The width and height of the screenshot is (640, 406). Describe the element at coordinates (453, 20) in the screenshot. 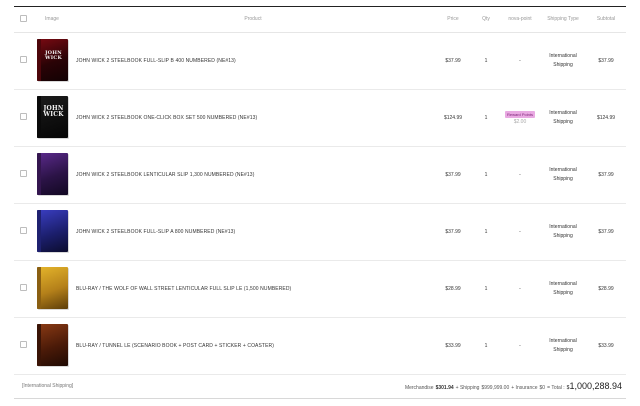

I see `header-price: Price` at that location.